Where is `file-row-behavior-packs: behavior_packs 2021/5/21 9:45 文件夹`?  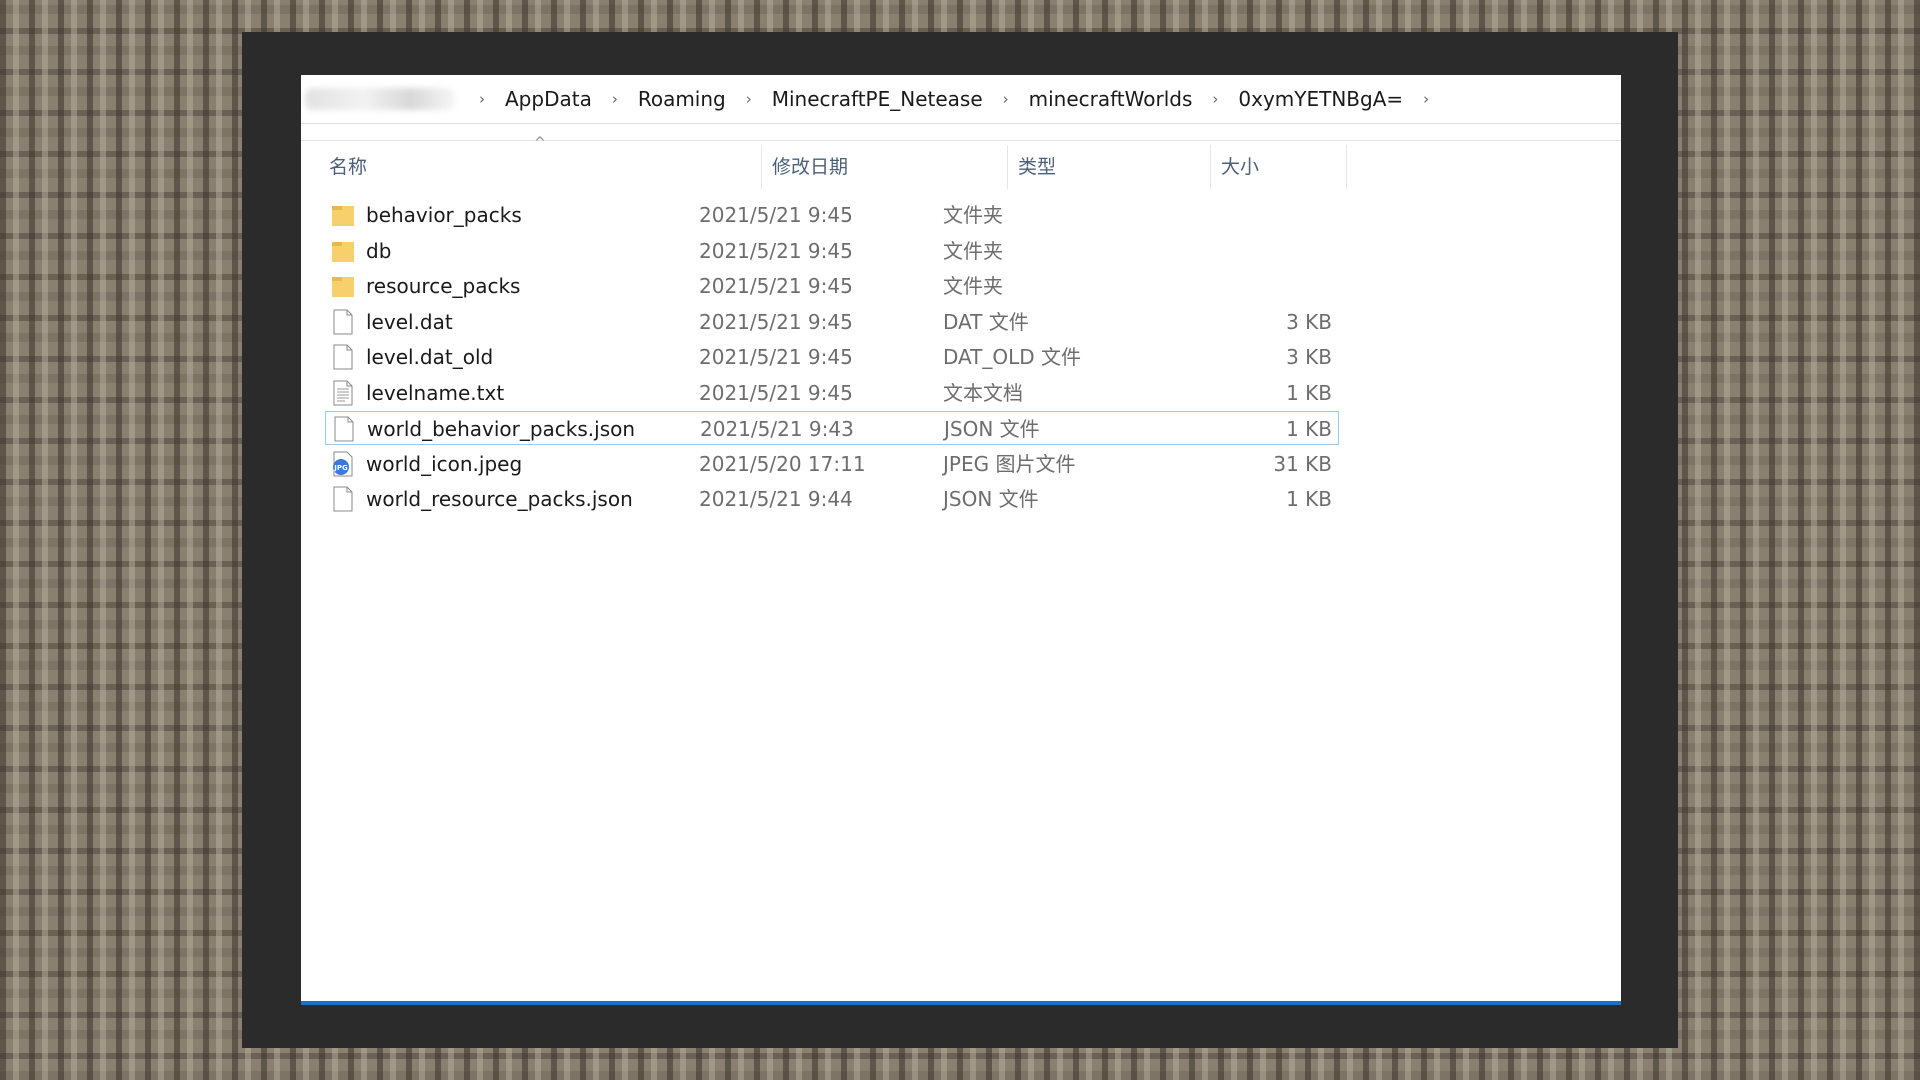 file-row-behavior-packs: behavior_packs 2021/5/21 9:45 文件夹 is located at coordinates (832, 215).